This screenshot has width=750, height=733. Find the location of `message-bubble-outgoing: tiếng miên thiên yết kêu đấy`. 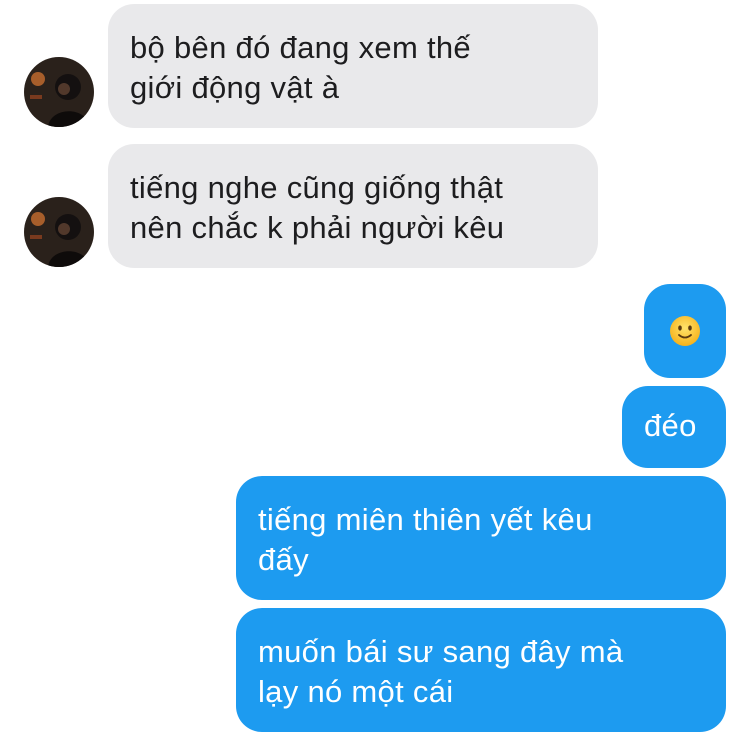

message-bubble-outgoing: tiếng miên thiên yết kêu đấy is located at coordinates (481, 538).